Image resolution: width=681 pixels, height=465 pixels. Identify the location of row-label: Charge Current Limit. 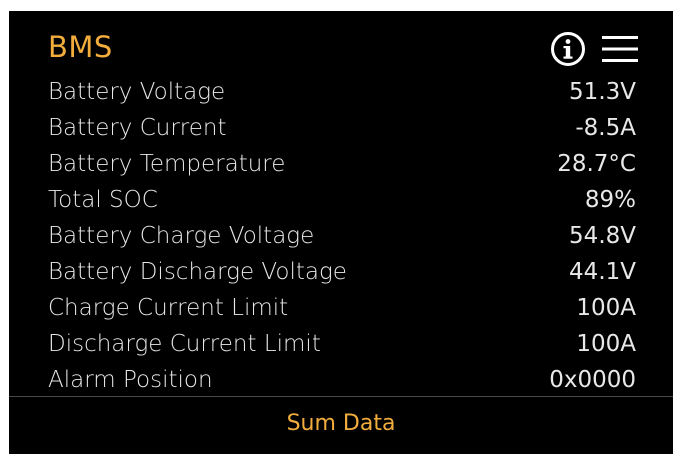
(168, 308).